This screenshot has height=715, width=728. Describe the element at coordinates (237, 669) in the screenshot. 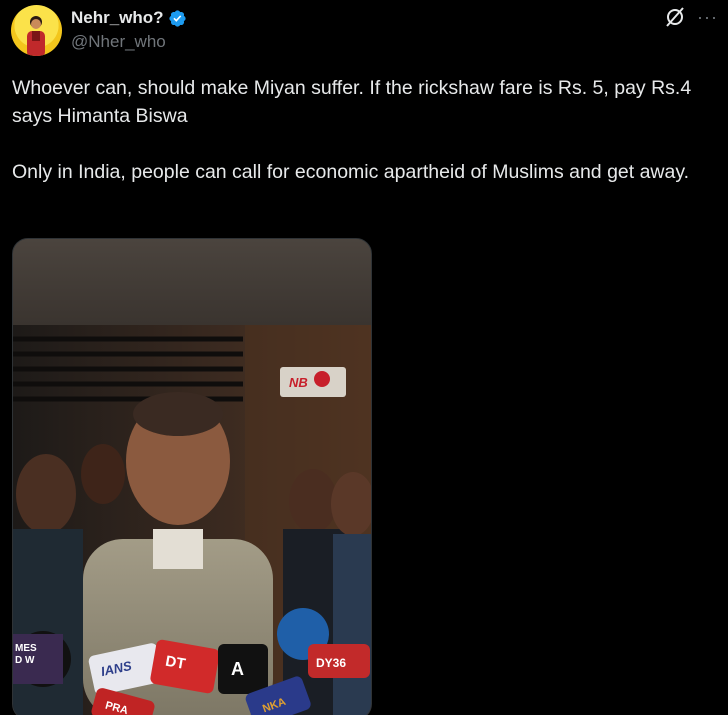

I see `mic-label-a: A` at that location.